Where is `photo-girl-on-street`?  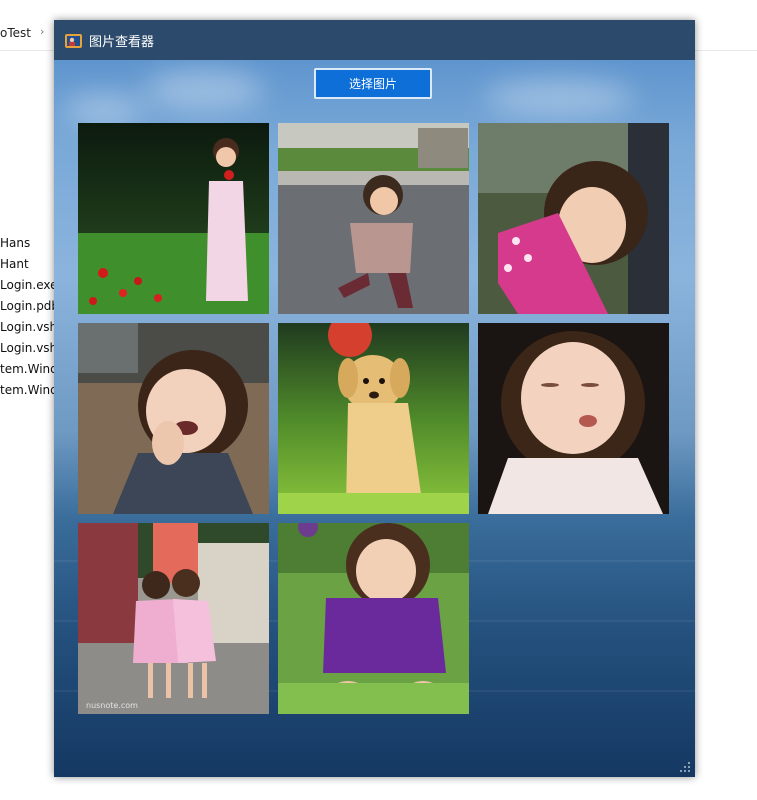
photo-girl-on-street is located at coordinates (373, 218).